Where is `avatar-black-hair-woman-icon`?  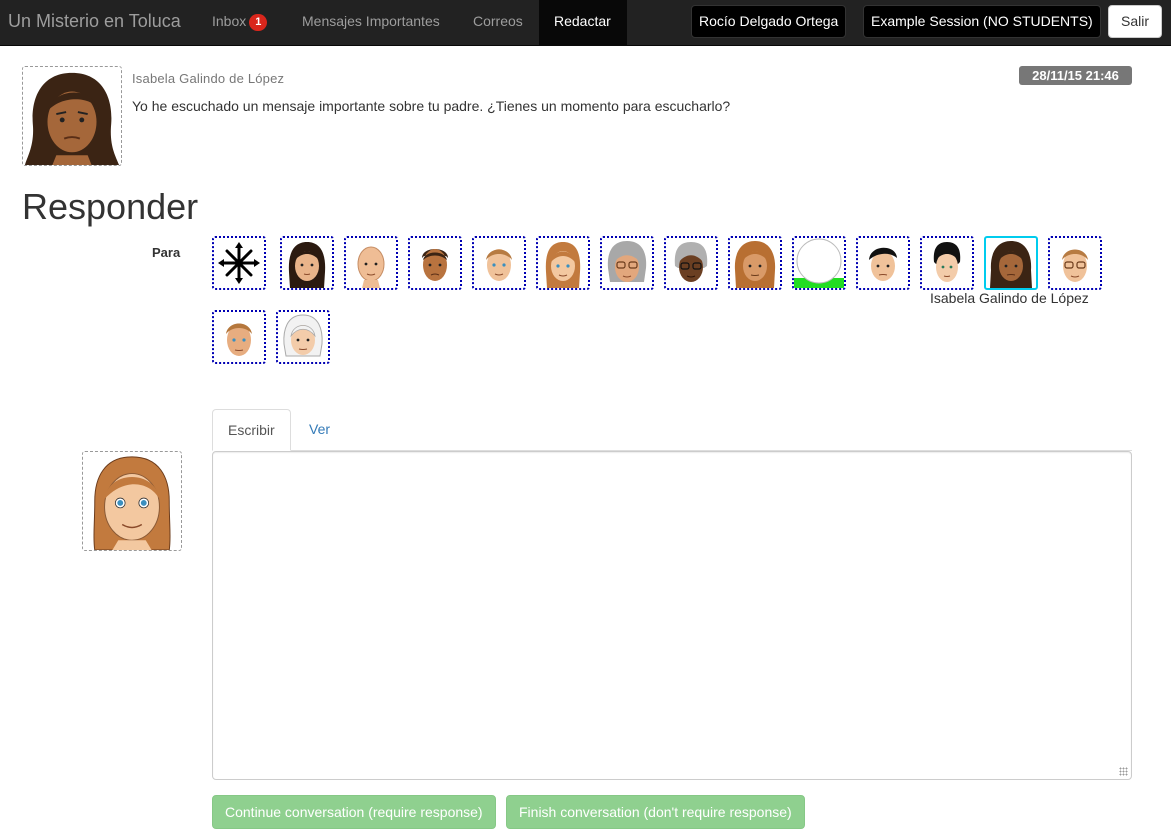
avatar-black-hair-woman-icon is located at coordinates (947, 262).